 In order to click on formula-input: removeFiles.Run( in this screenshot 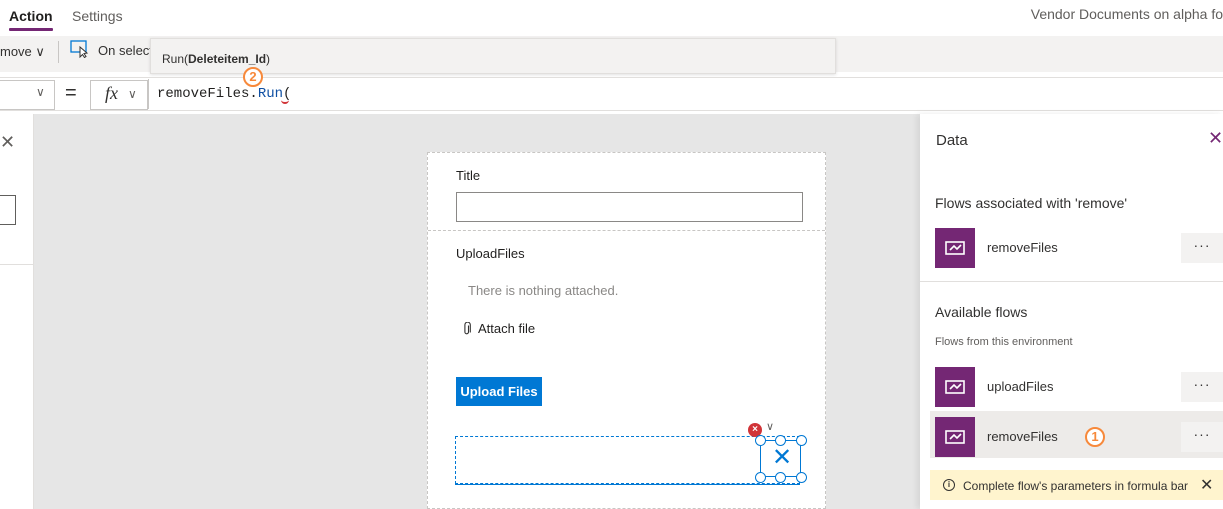, I will do `click(685, 94)`.